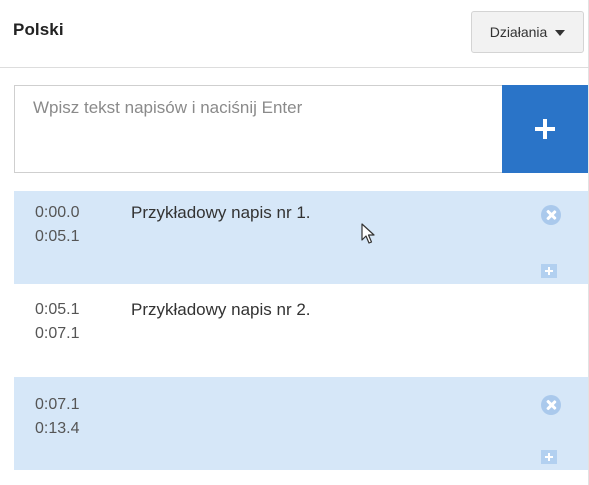 This screenshot has width=589, height=485. I want to click on panel-header: Polski Działania, so click(294, 34).